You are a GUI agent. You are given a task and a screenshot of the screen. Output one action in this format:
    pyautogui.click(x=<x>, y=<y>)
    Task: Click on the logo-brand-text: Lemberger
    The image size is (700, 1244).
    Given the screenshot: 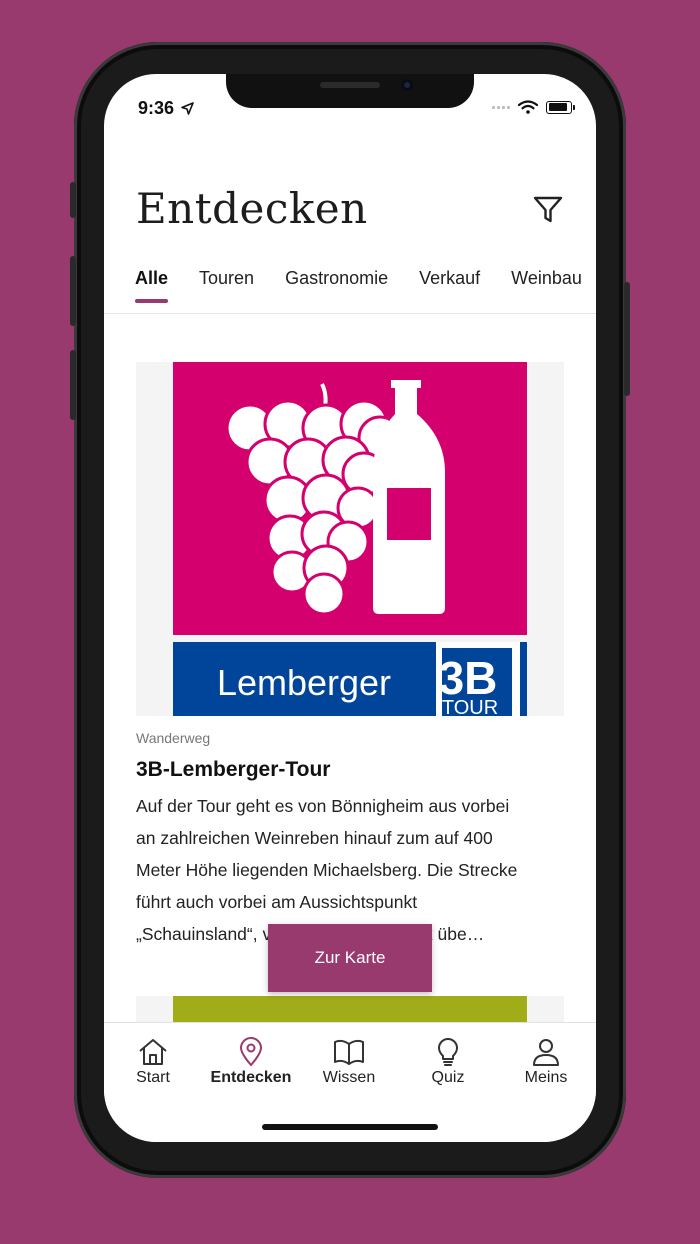 What is the action you would take?
    pyautogui.click(x=304, y=682)
    